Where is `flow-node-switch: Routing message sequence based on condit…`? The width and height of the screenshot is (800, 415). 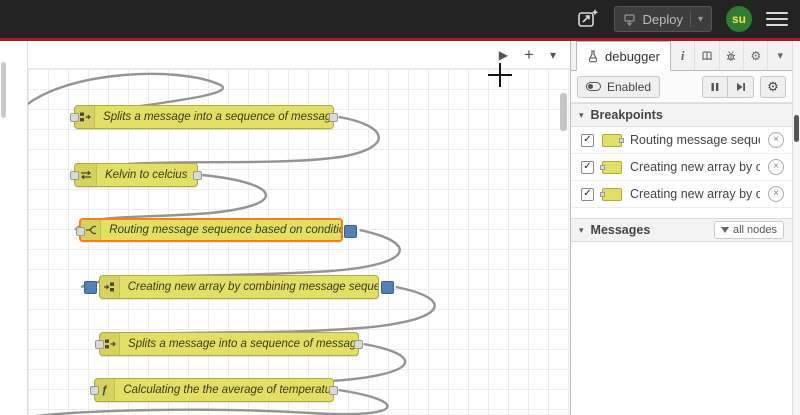 flow-node-switch: Routing message sequence based on condit… is located at coordinates (216, 230).